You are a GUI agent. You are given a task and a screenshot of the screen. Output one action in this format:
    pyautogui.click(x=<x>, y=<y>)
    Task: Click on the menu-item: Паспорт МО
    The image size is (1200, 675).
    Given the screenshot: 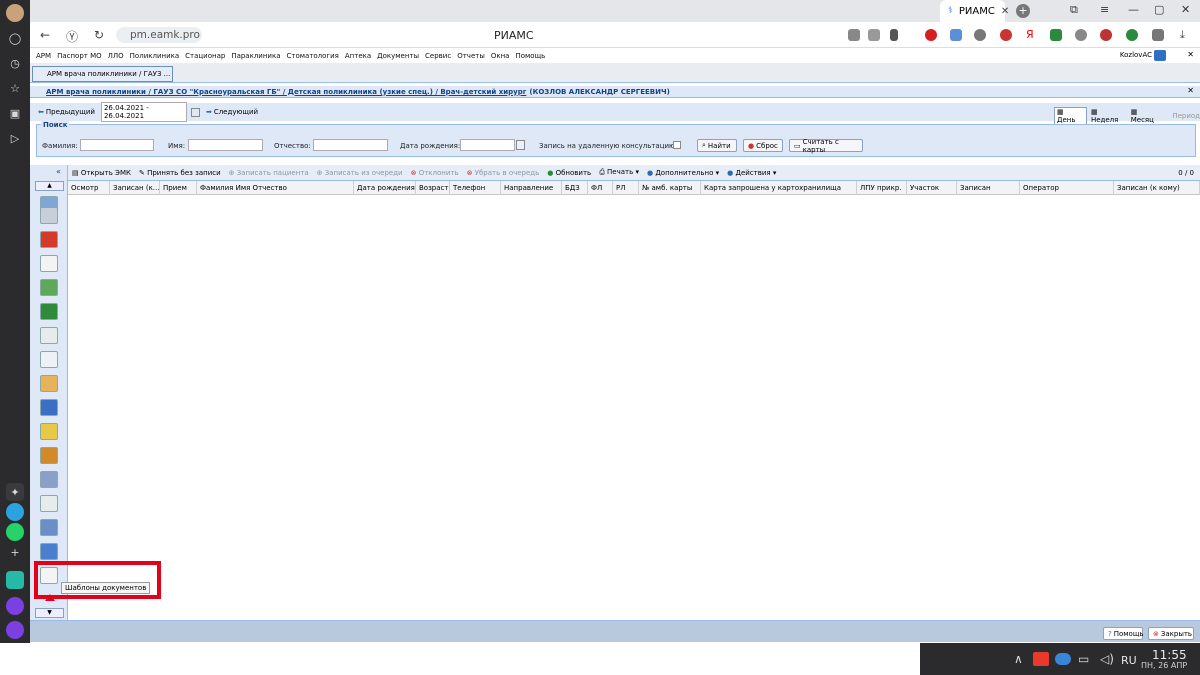 What is the action you would take?
    pyautogui.click(x=79, y=56)
    